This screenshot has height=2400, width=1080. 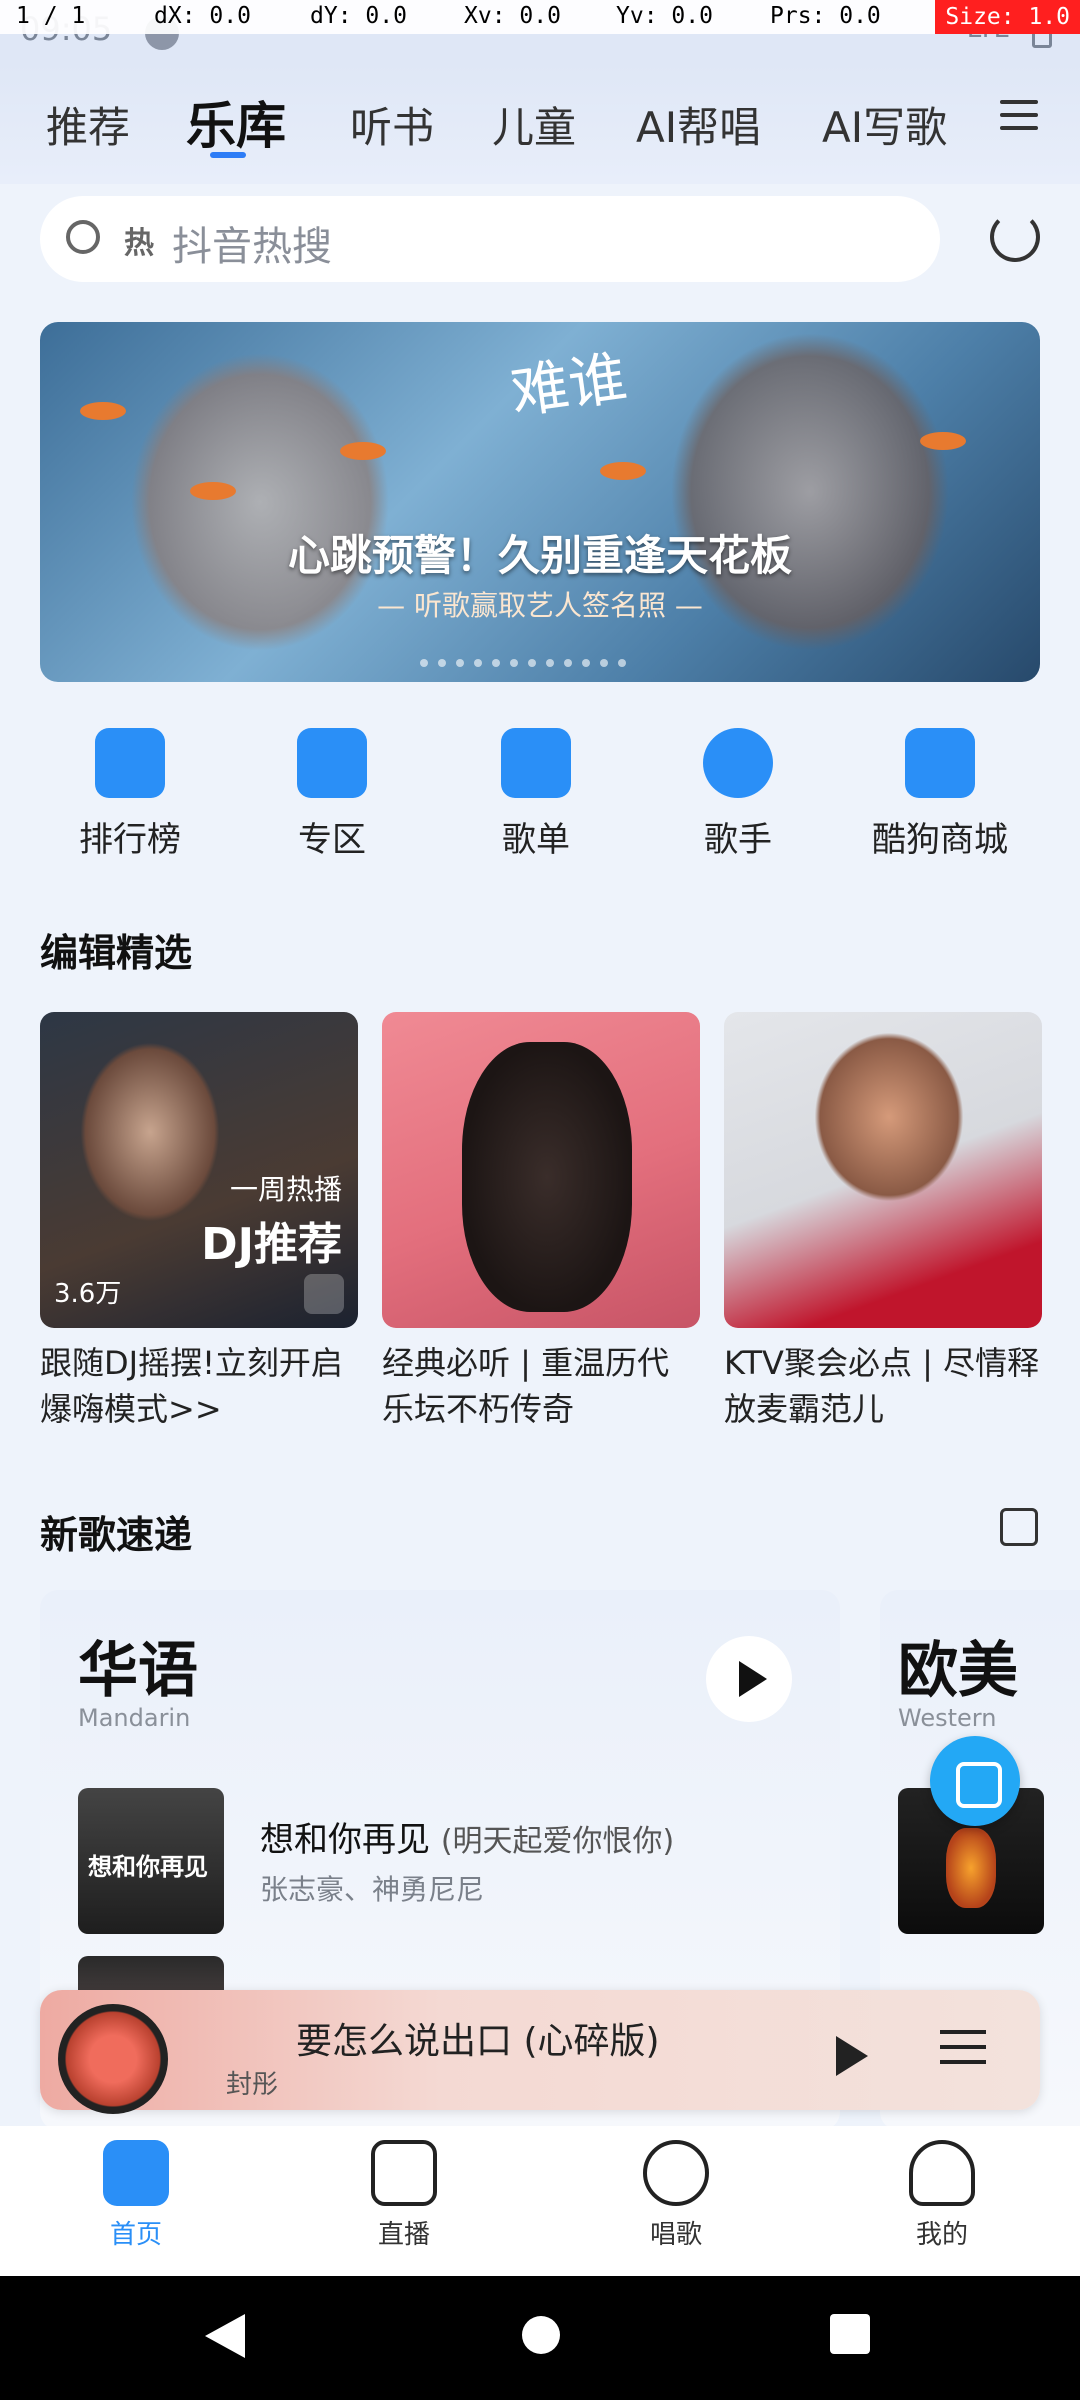 What do you see at coordinates (148, 1867) in the screenshot?
I see `song-cover-text: 想和你再见` at bounding box center [148, 1867].